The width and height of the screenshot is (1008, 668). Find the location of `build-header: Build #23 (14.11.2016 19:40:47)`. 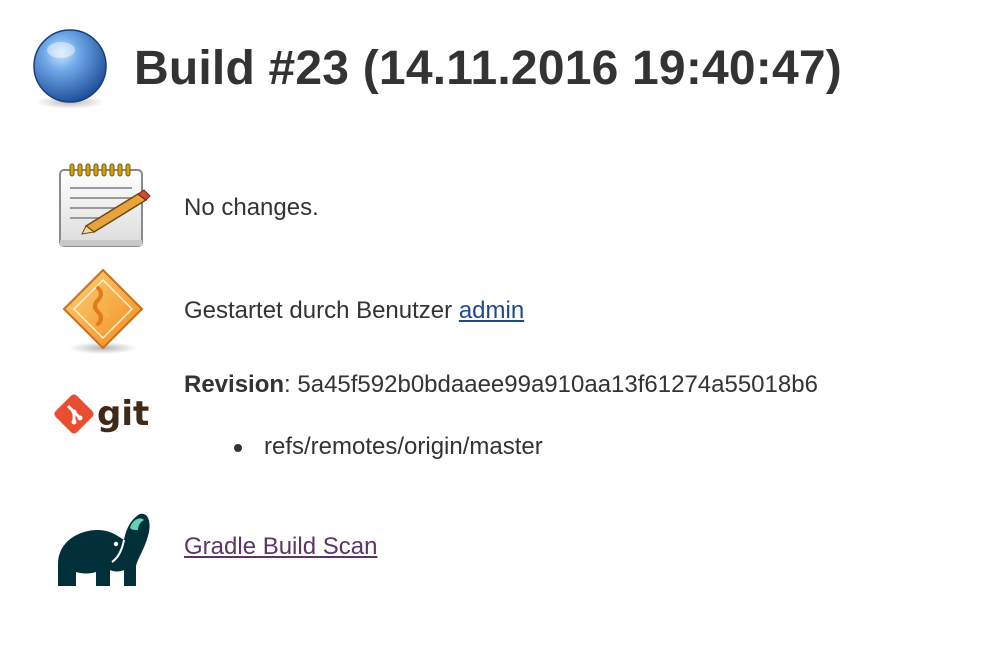

build-header: Build #23 (14.11.2016 19:40:47) is located at coordinates (436, 68).